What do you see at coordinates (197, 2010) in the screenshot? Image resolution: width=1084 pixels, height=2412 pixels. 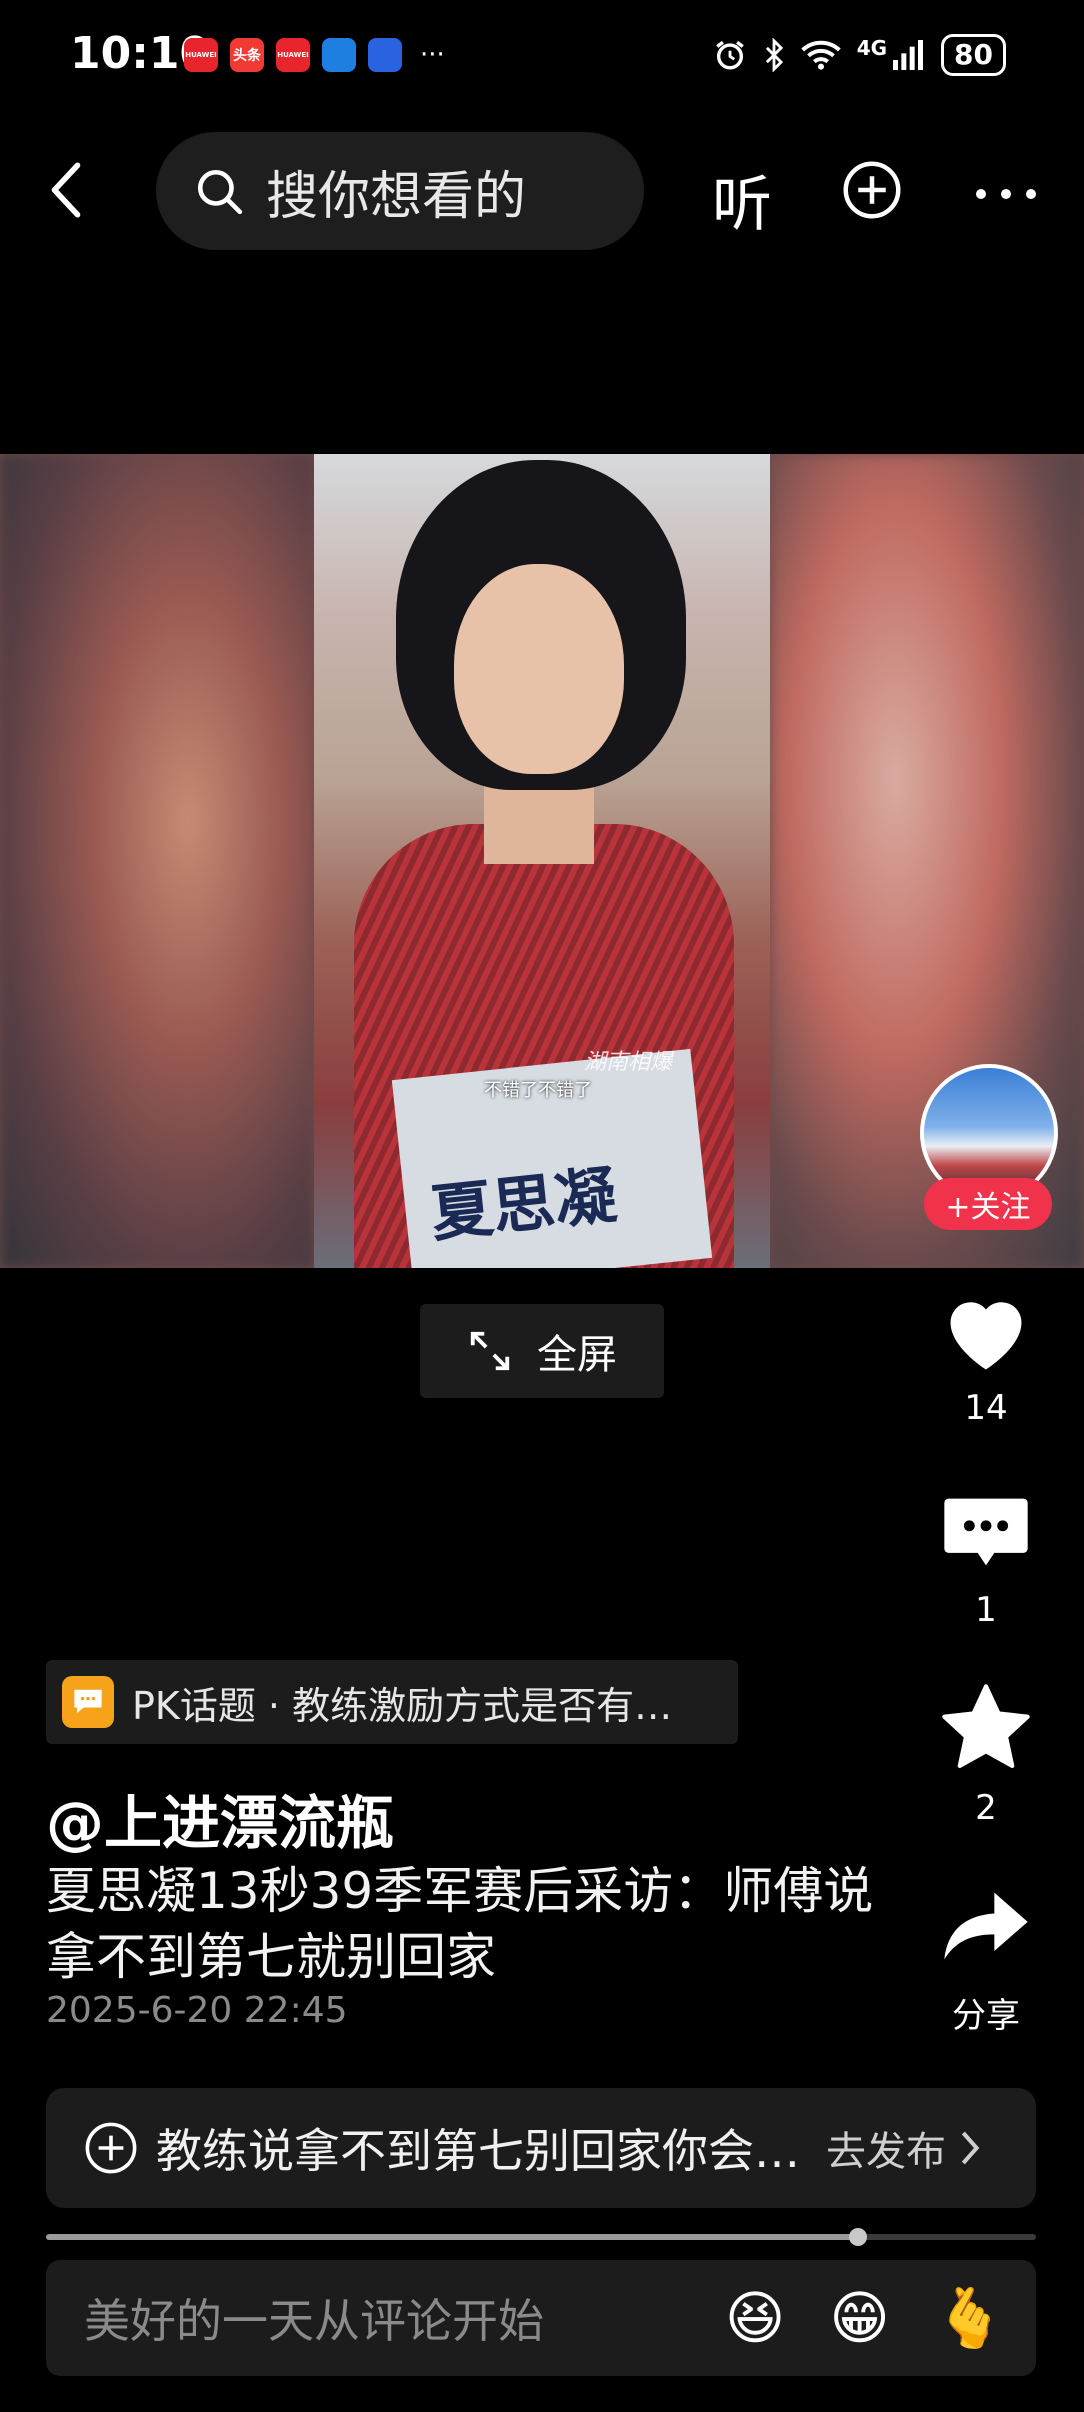 I see `post-time: 2025-6-20 22:45` at bounding box center [197, 2010].